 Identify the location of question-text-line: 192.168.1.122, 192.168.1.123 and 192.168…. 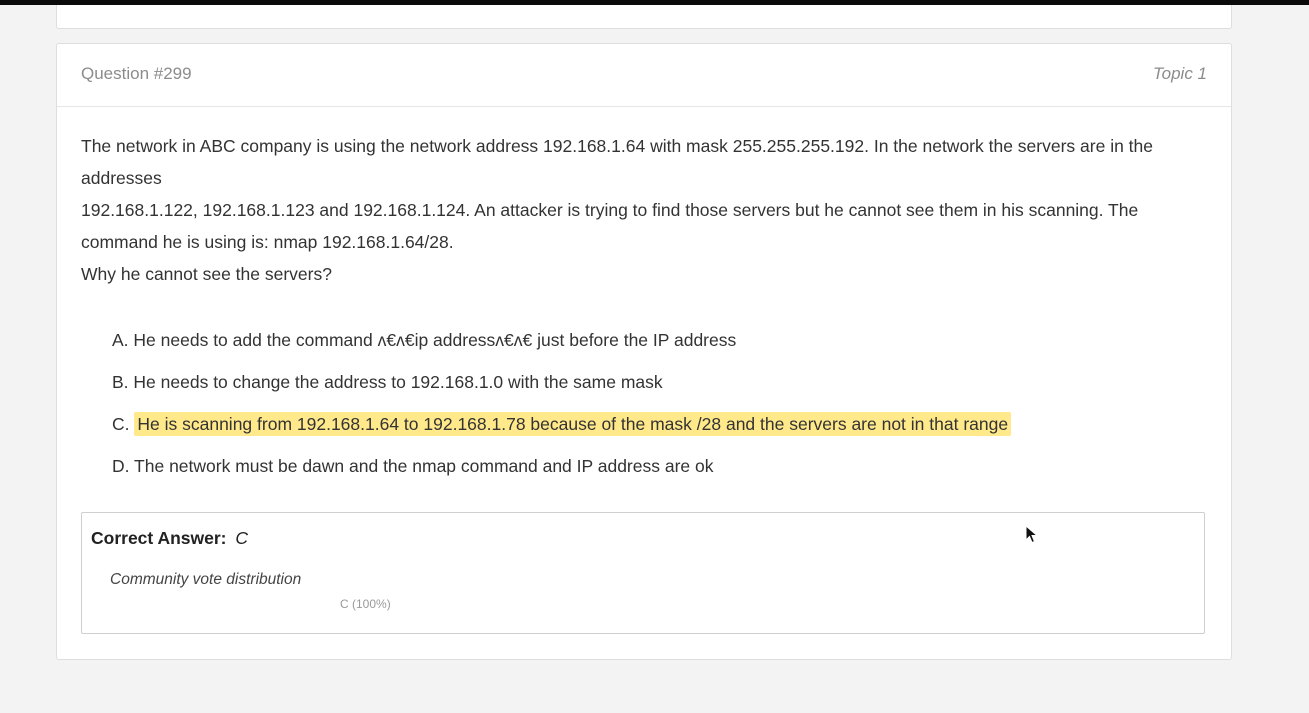
(610, 210).